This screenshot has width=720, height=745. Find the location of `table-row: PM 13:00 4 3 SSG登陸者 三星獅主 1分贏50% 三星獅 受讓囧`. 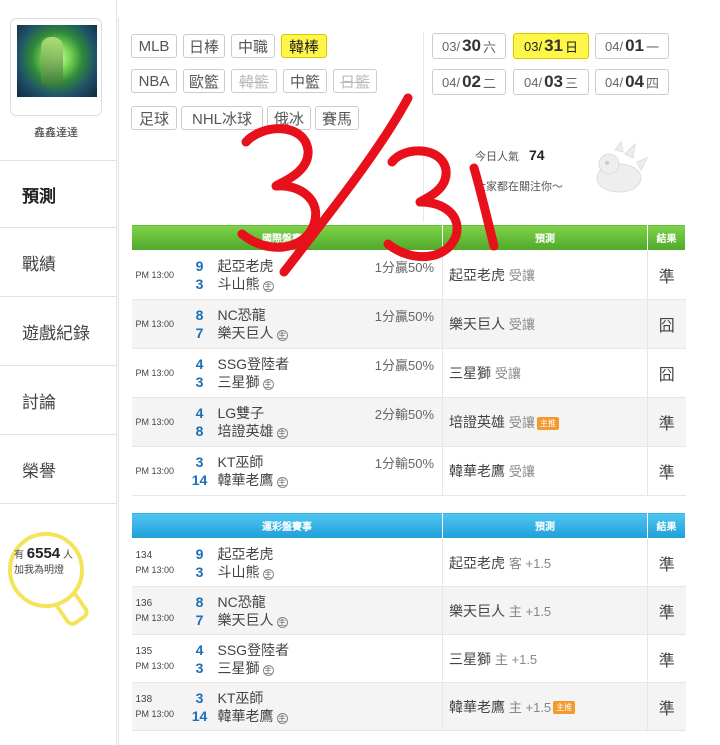

table-row: PM 13:00 4 3 SSG登陸者 三星獅主 1分贏50% 三星獅 受讓囧 is located at coordinates (408, 373).